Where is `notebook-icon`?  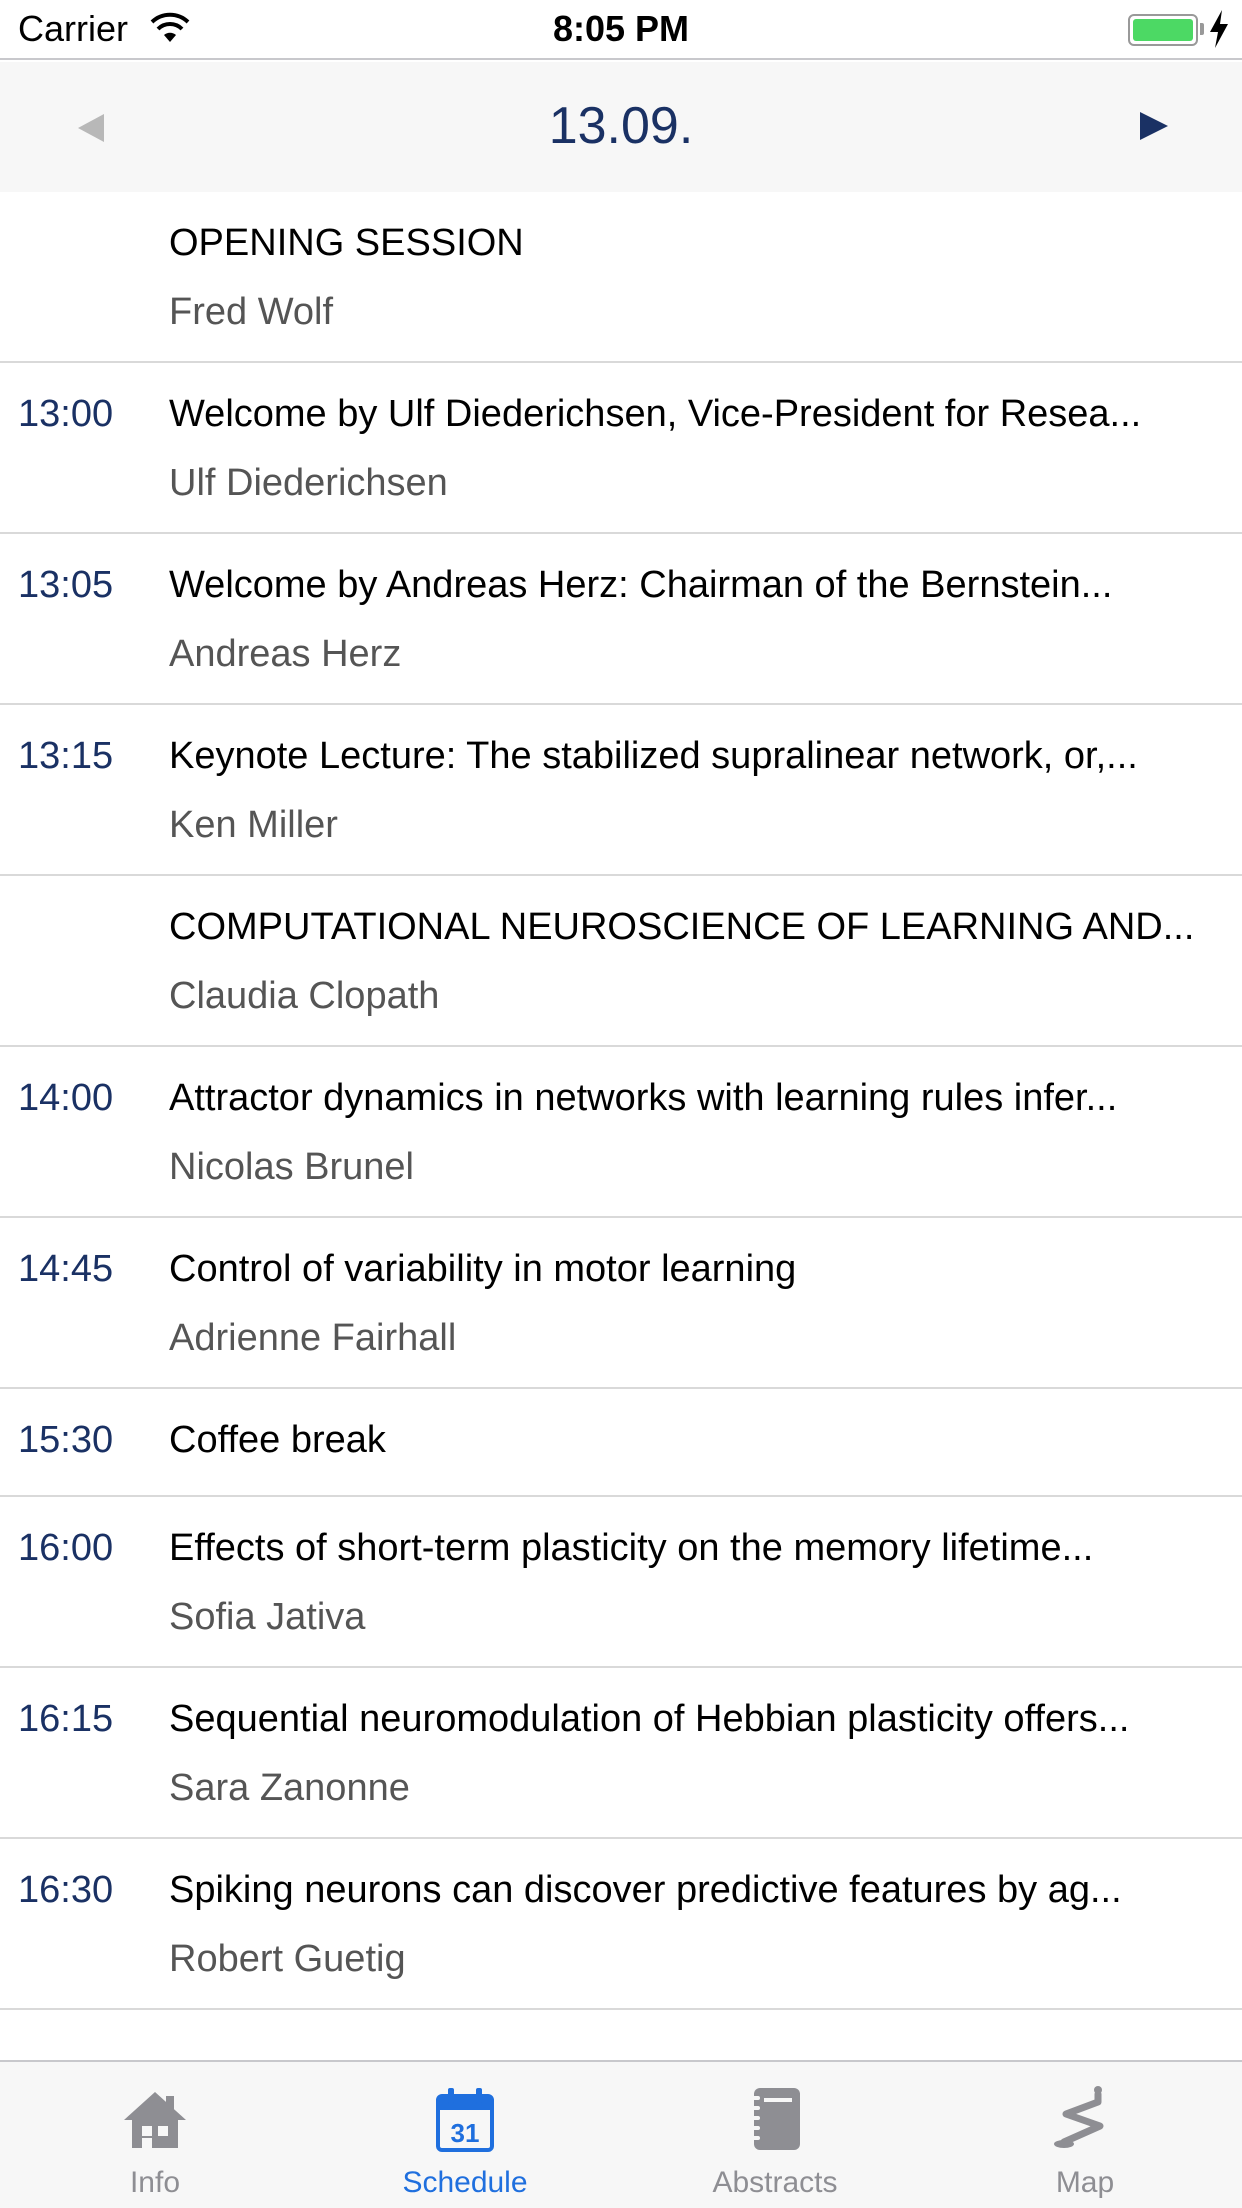 notebook-icon is located at coordinates (775, 2119).